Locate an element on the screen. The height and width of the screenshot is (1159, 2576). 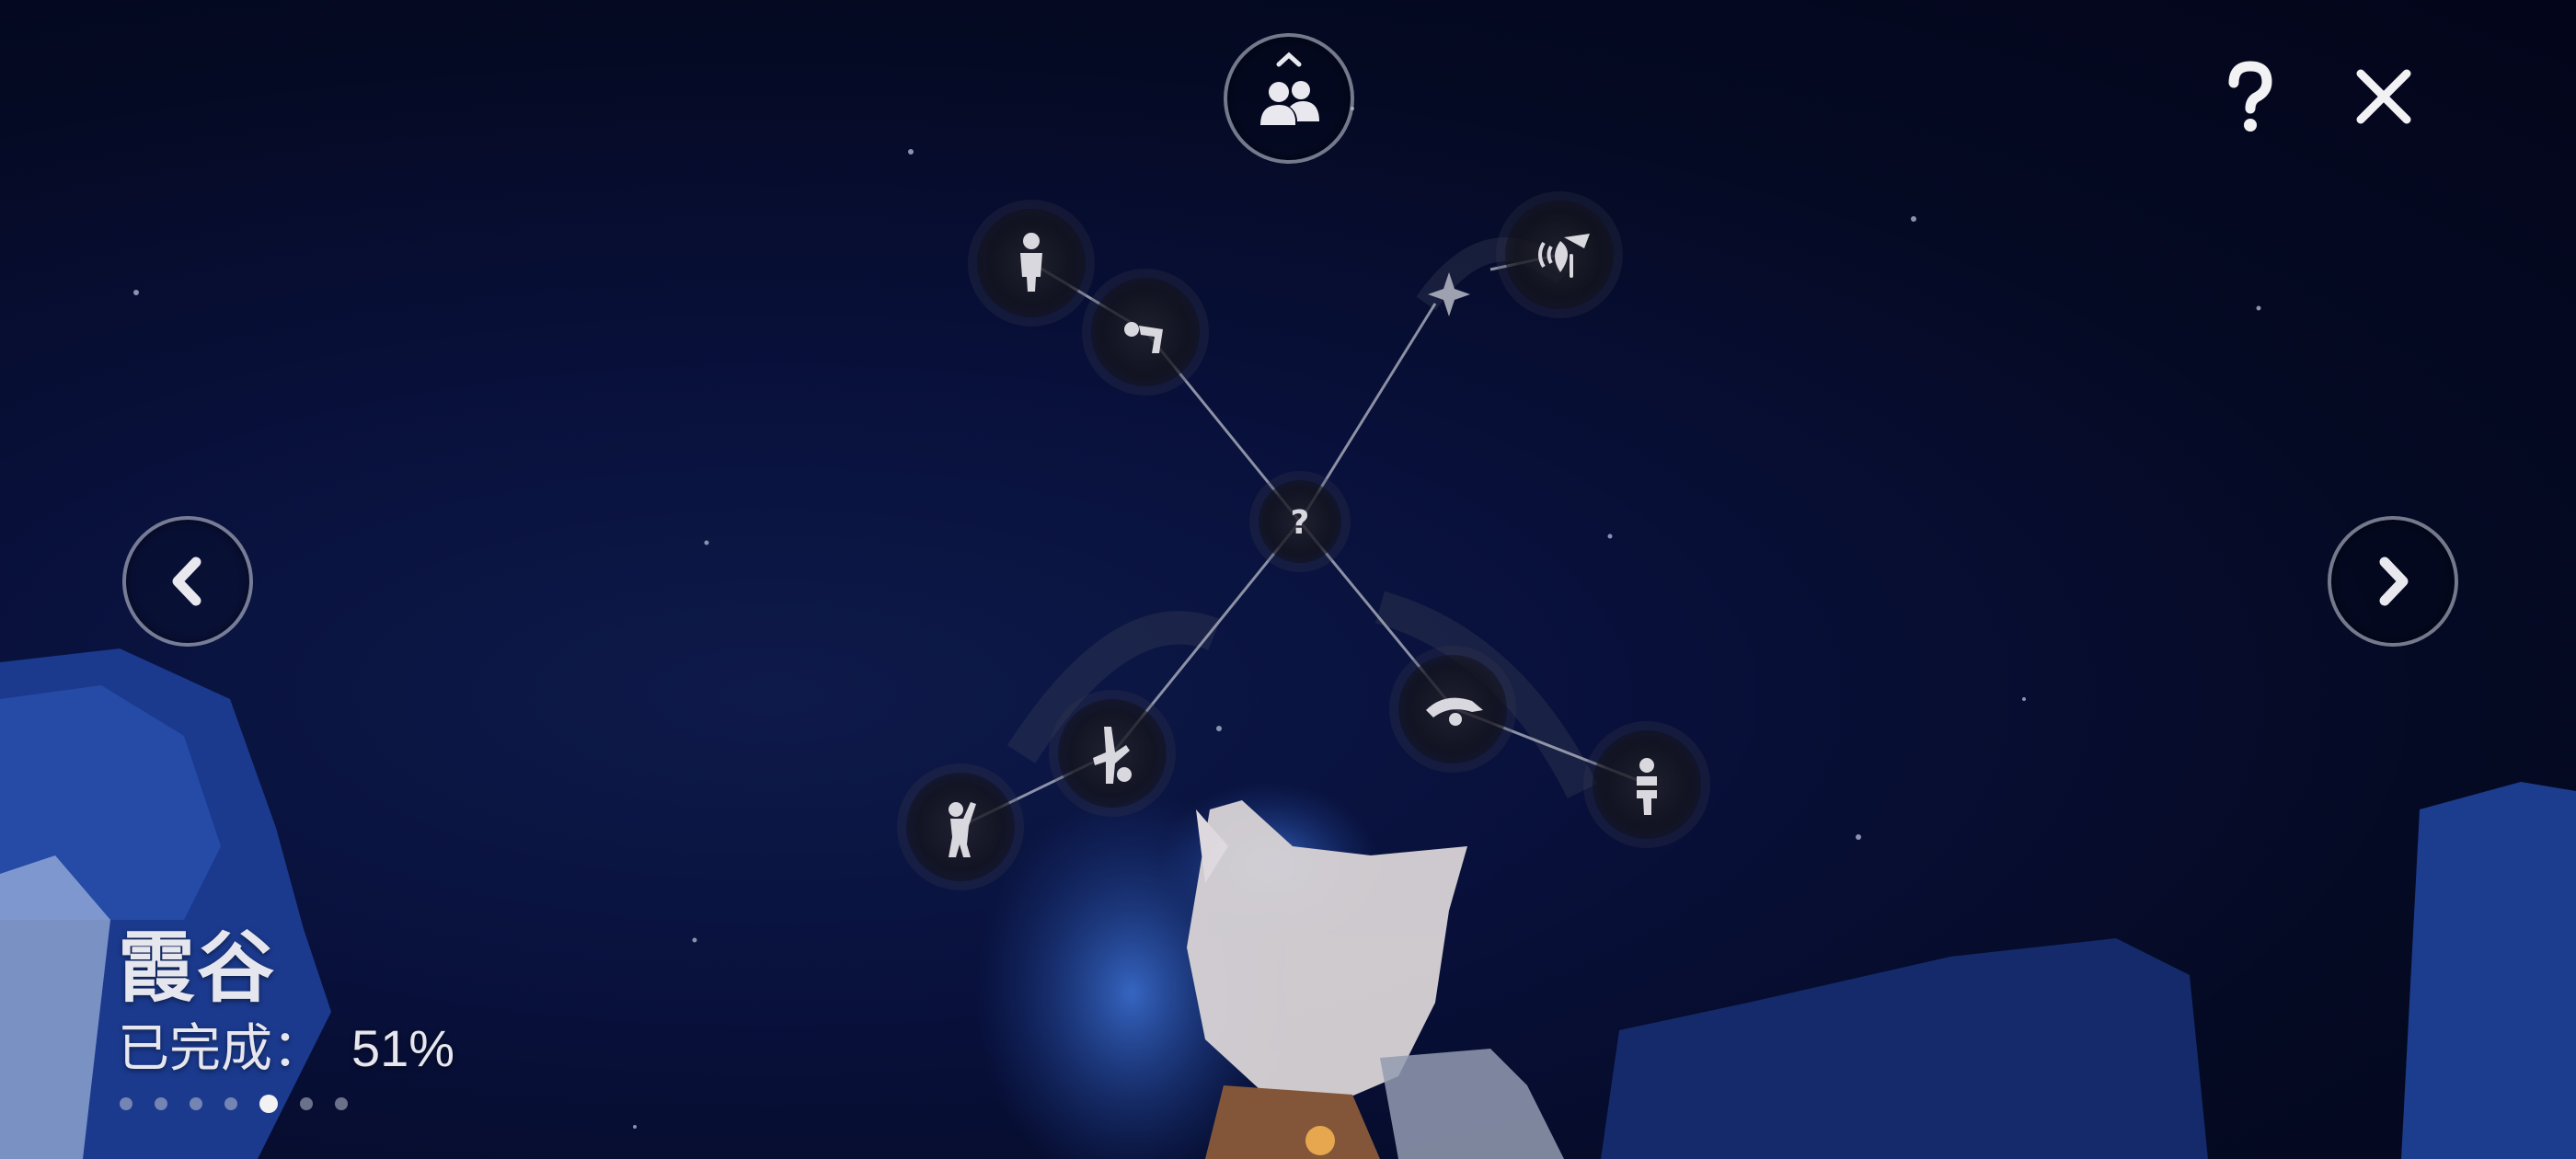
question-mark-icon is located at coordinates (2250, 96).